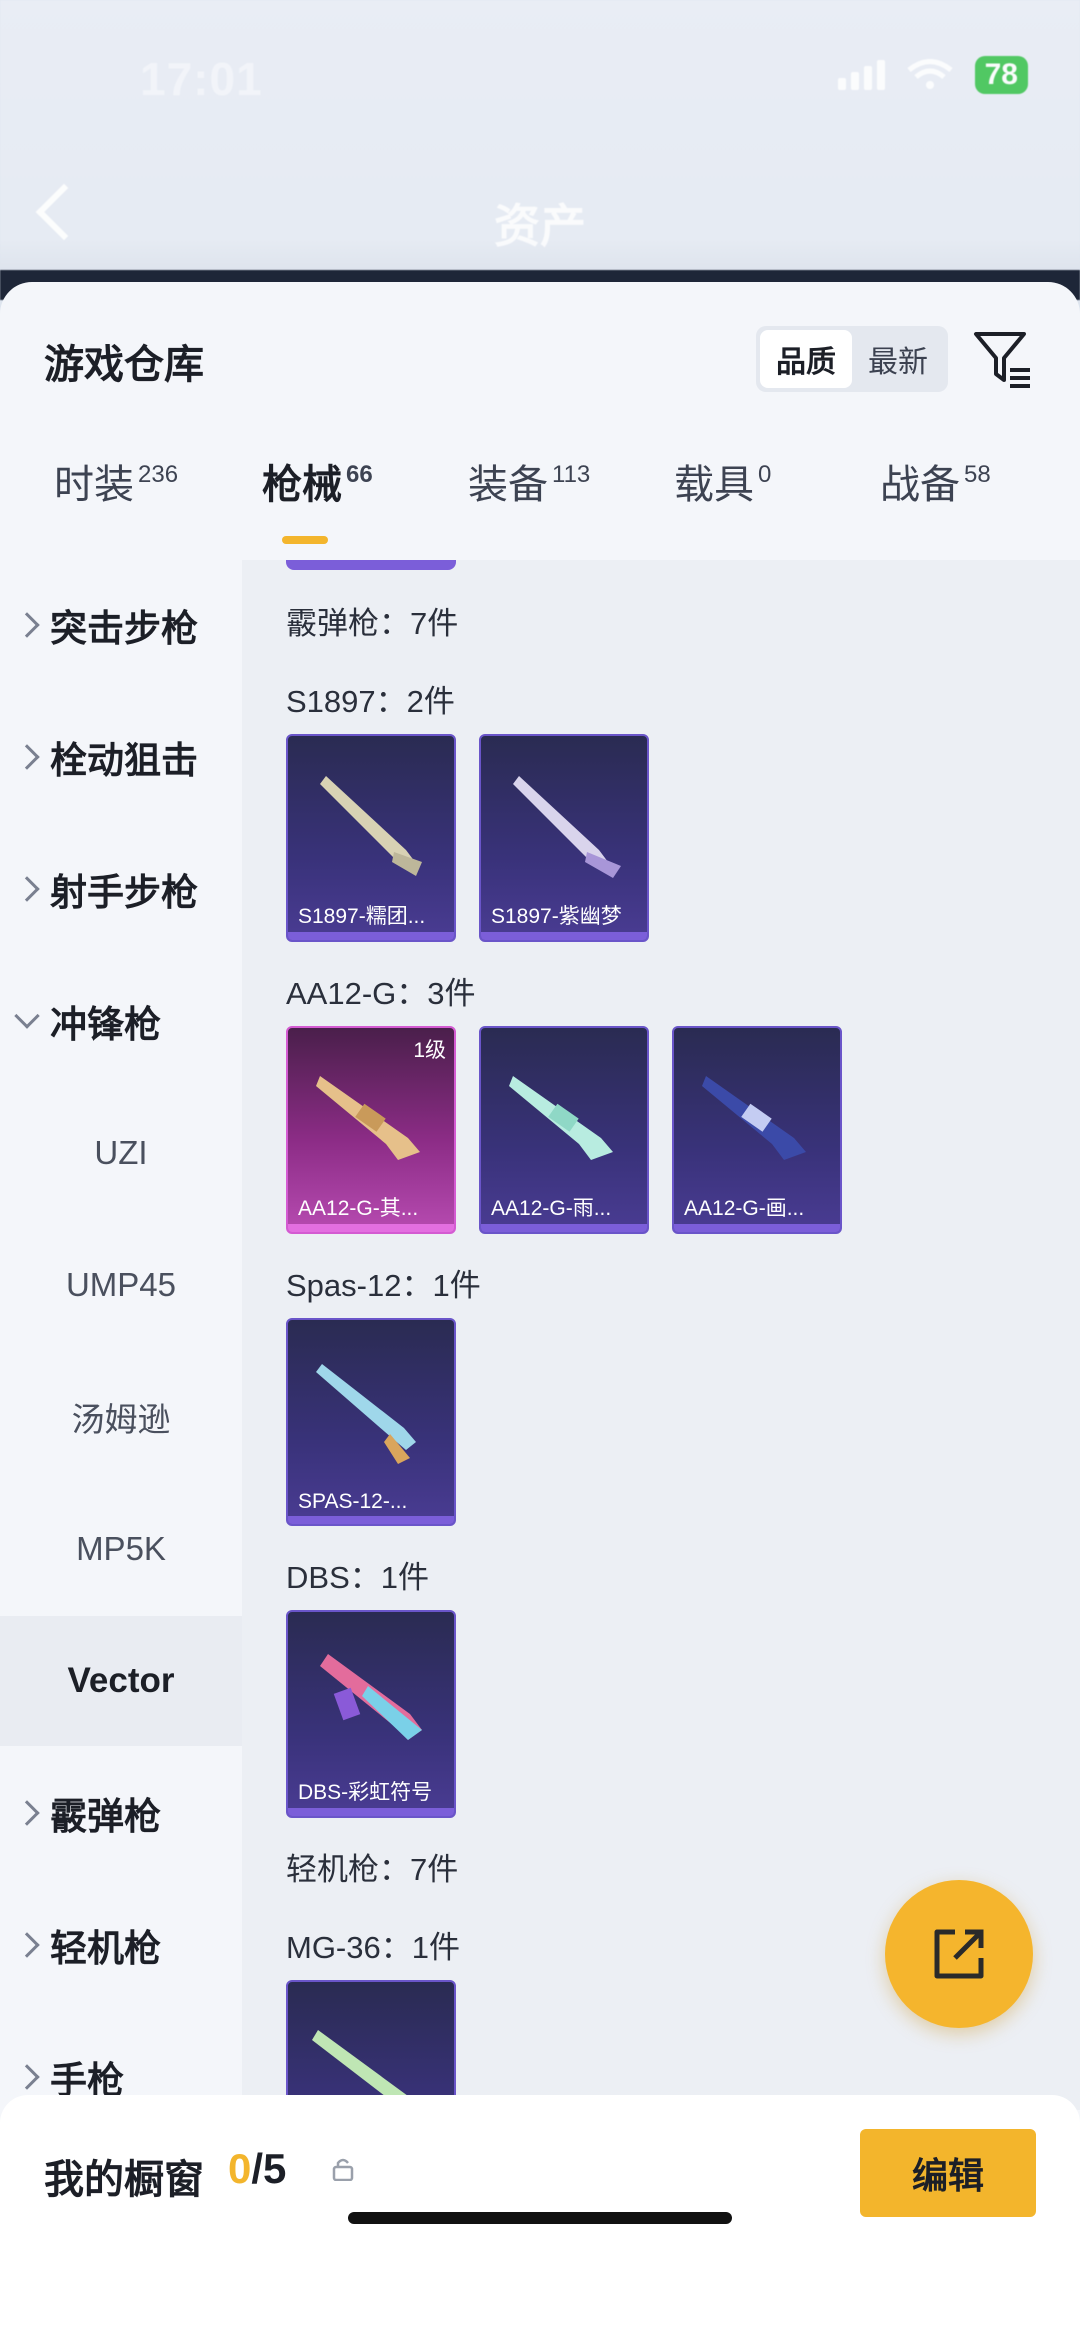  What do you see at coordinates (529, 481) in the screenshot?
I see `tab-equipment: 装备 113` at bounding box center [529, 481].